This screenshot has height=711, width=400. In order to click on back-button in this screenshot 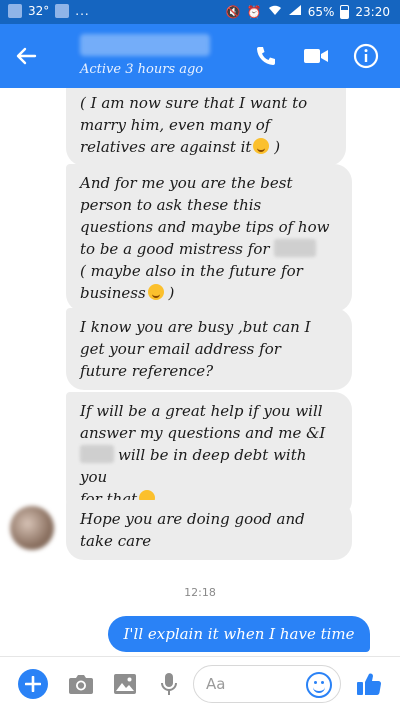, I will do `click(26, 56)`.